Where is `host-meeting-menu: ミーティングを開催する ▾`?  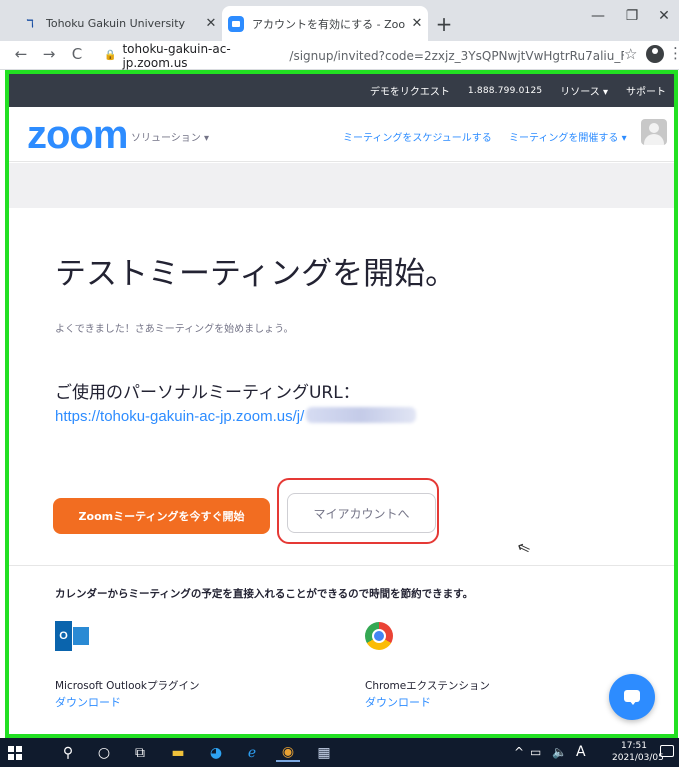 host-meeting-menu: ミーティングを開催する ▾ is located at coordinates (568, 136).